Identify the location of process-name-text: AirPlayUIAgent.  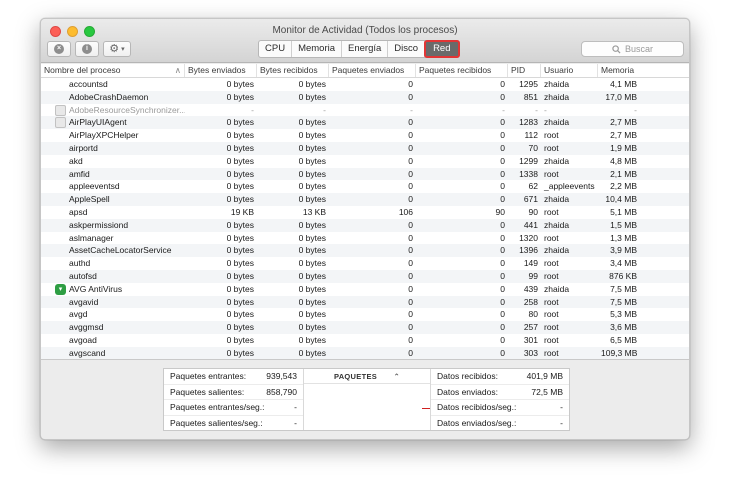
(98, 122).